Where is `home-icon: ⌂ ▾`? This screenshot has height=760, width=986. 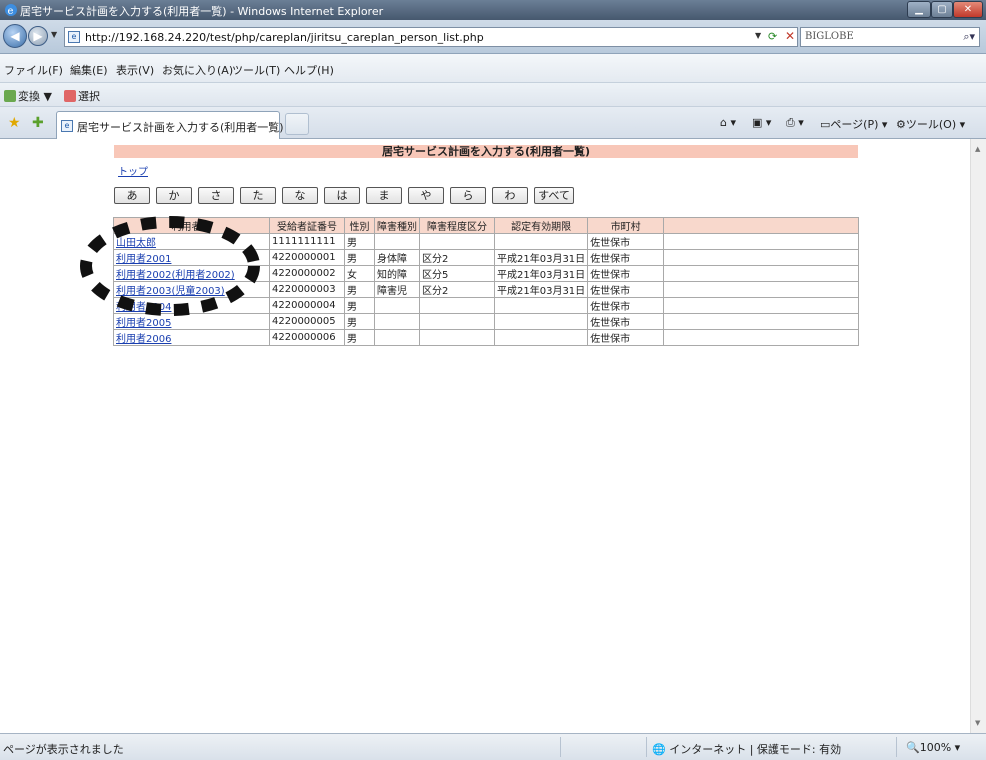
home-icon: ⌂ ▾ is located at coordinates (728, 122).